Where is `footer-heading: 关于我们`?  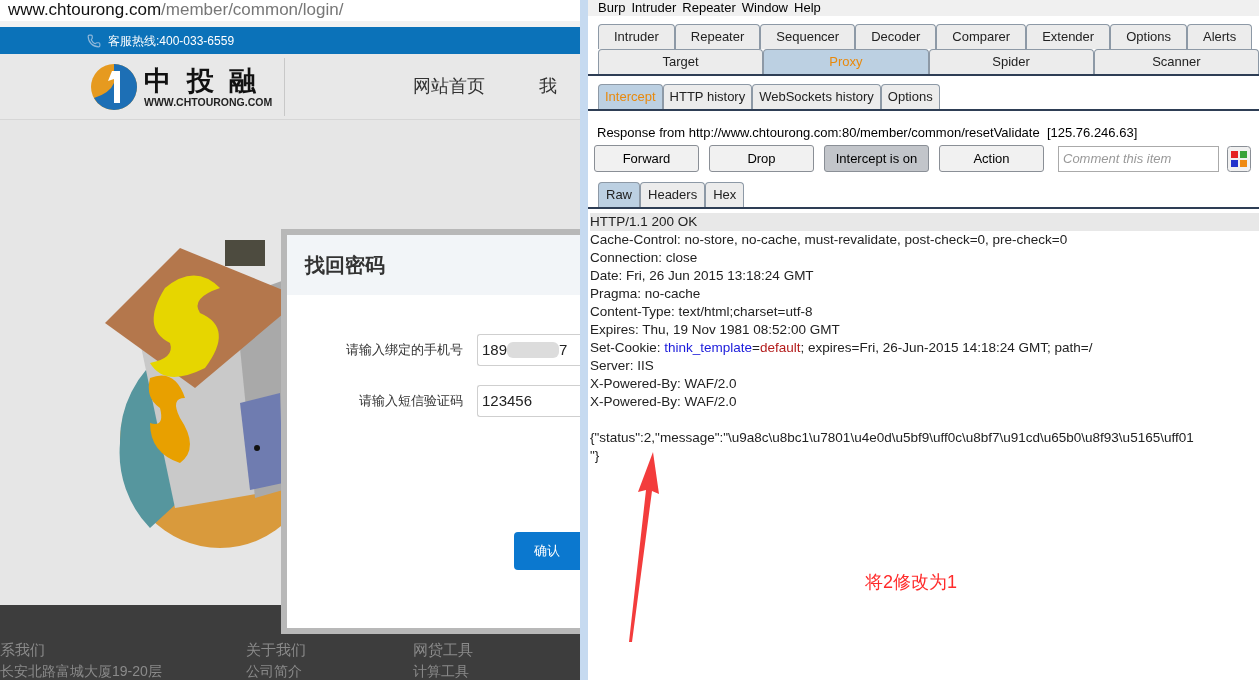 footer-heading: 关于我们 is located at coordinates (276, 650).